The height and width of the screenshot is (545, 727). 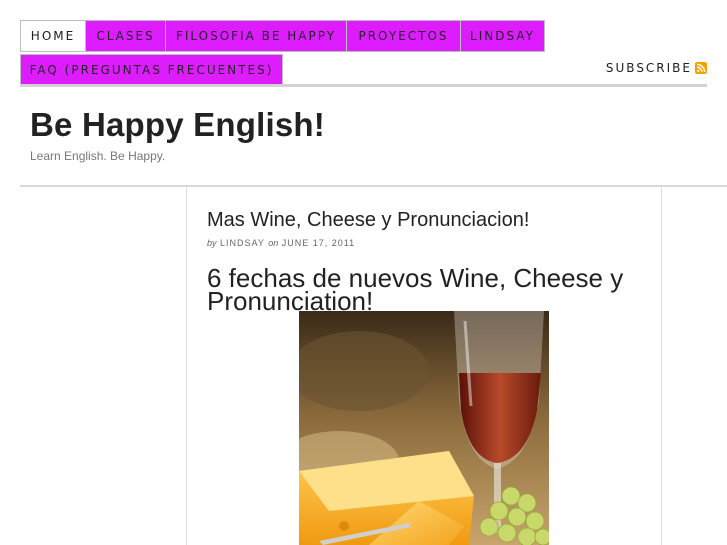 I want to click on subscribe-label: SUBSCRIBE, so click(x=648, y=68).